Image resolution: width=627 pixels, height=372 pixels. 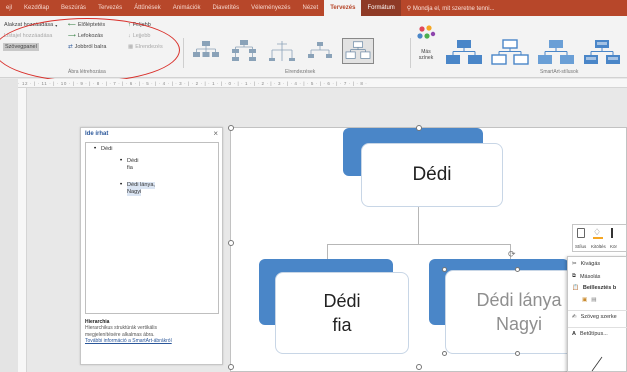 I want to click on tab-smartart-design: Tervezés, so click(x=343, y=8).